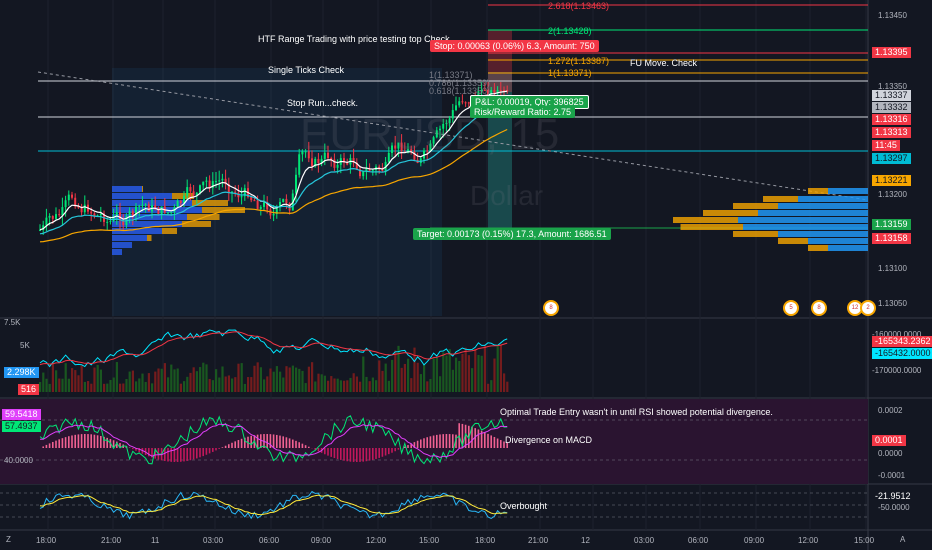  I want to click on time-tick: 12:00, so click(808, 540).